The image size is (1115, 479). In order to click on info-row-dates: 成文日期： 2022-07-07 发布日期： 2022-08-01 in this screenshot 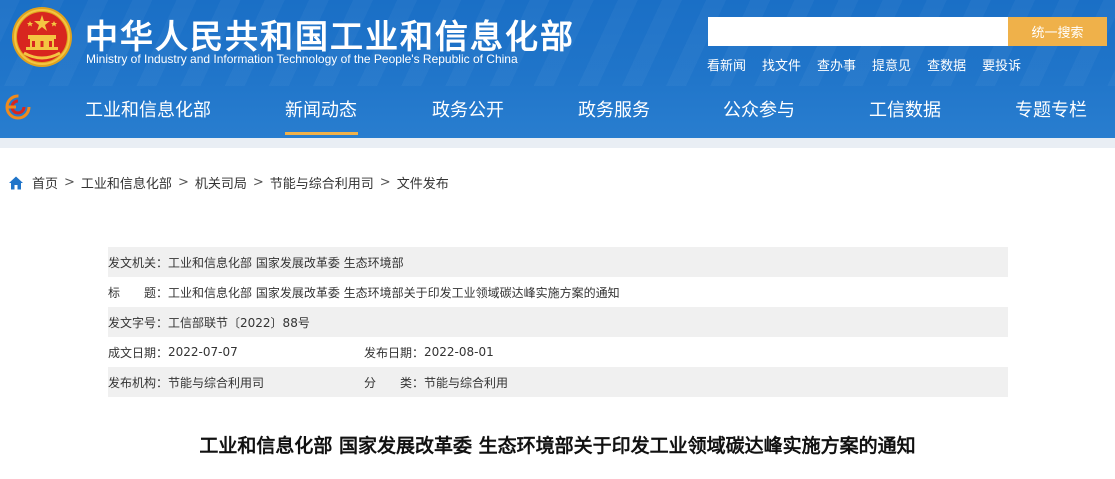, I will do `click(558, 352)`.